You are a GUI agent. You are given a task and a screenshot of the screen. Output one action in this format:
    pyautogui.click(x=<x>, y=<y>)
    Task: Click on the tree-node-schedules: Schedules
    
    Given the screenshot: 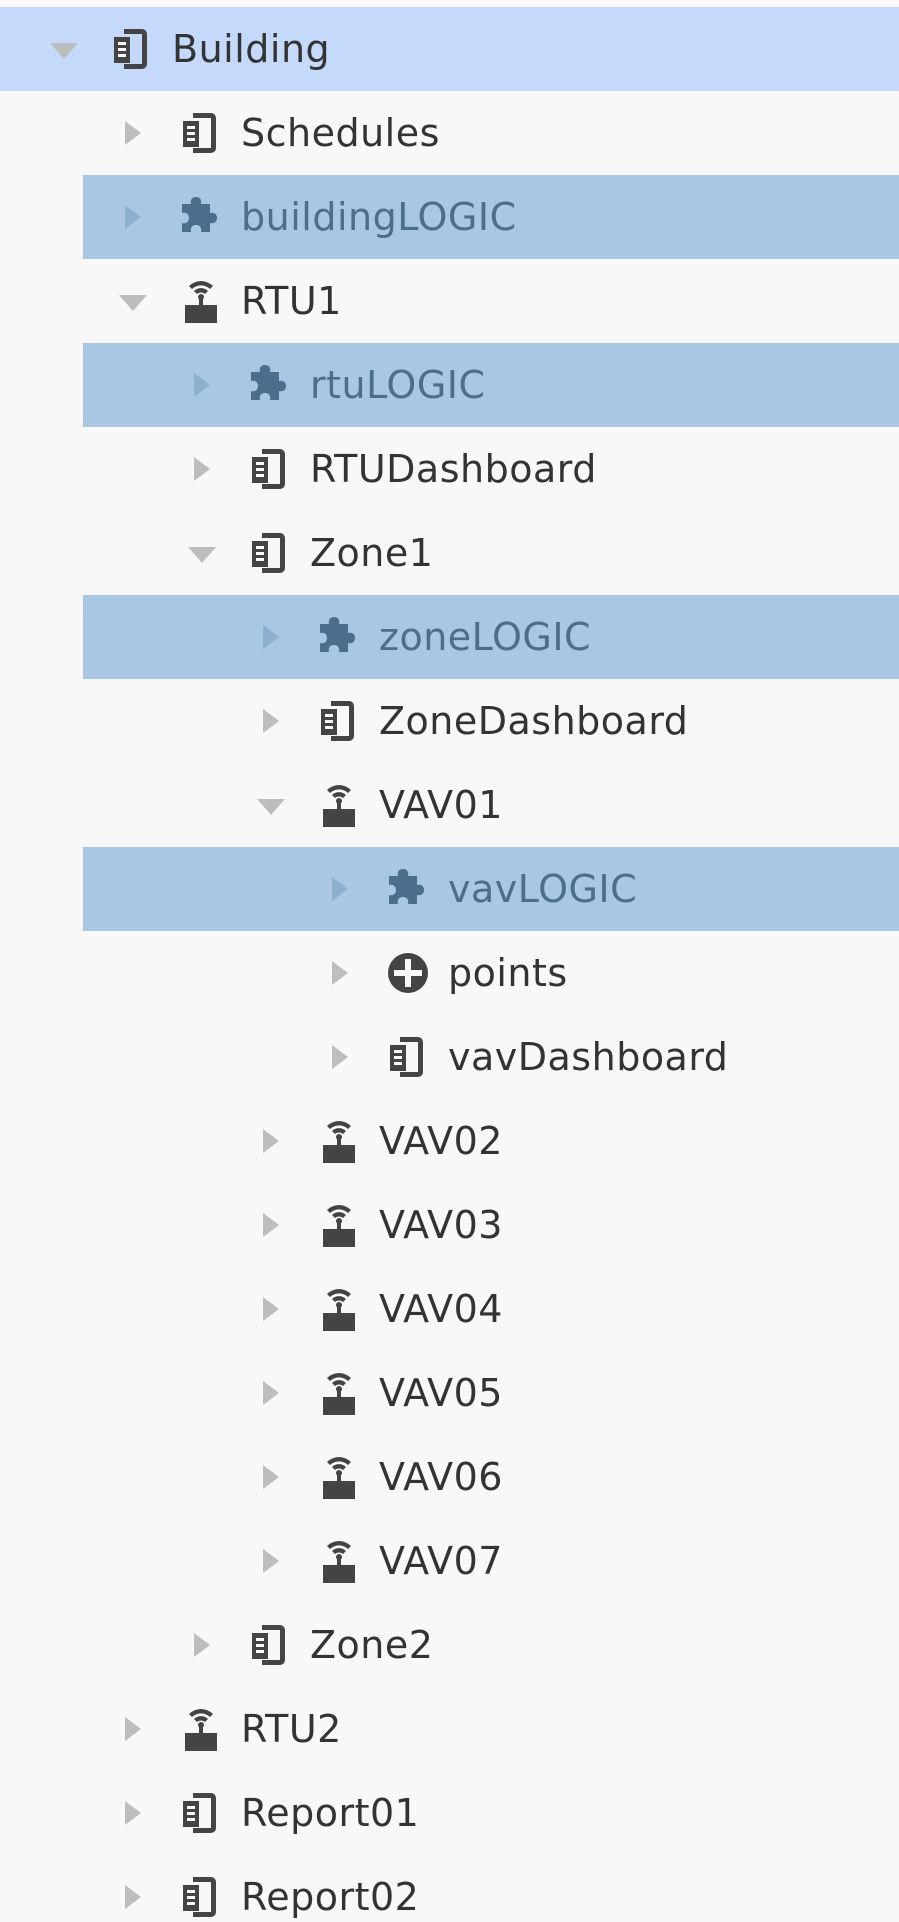 What is the action you would take?
    pyautogui.click(x=449, y=133)
    